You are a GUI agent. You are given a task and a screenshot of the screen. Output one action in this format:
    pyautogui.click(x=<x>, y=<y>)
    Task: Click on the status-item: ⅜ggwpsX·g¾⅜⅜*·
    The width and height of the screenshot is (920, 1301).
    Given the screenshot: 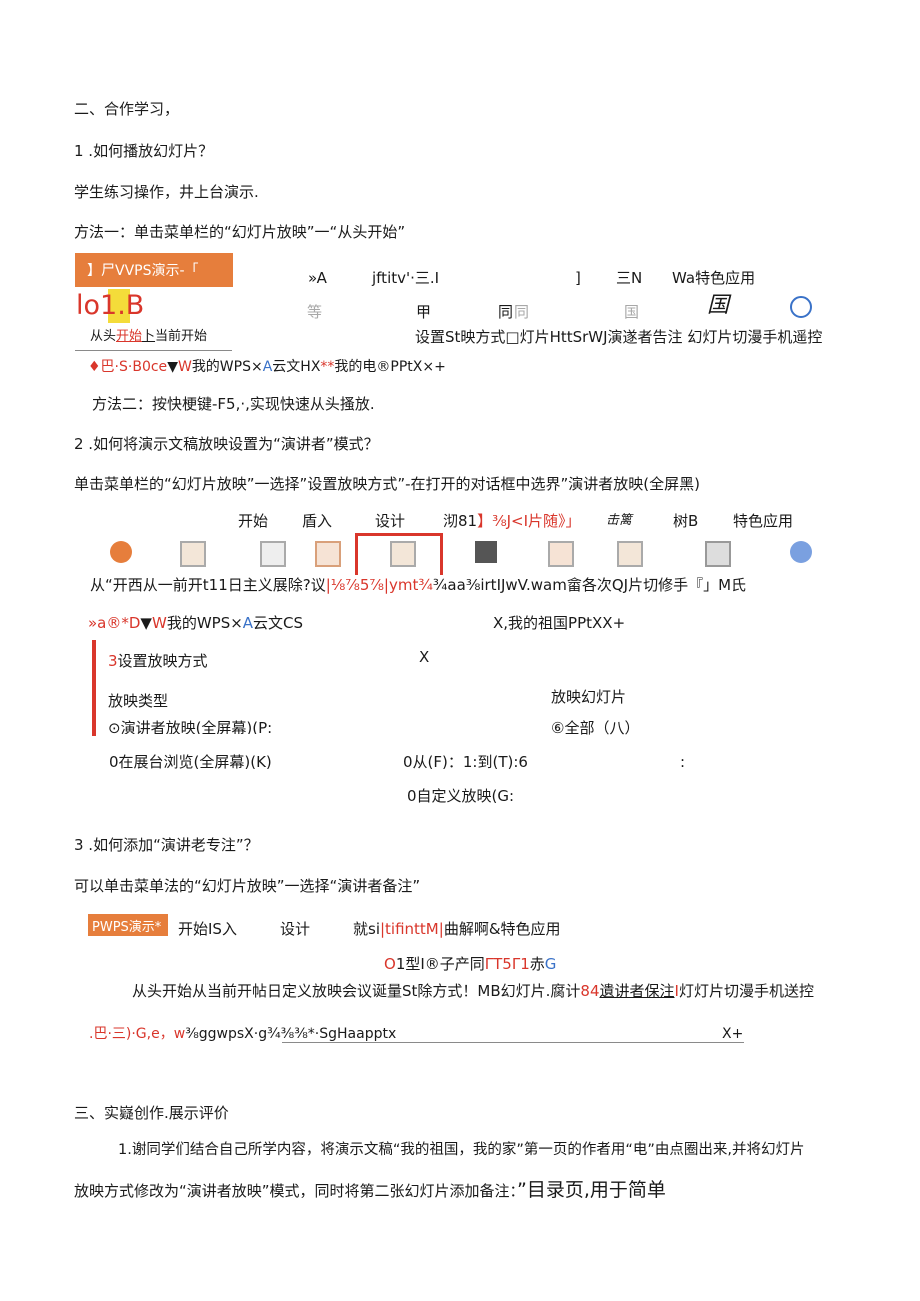 What is the action you would take?
    pyautogui.click(x=252, y=1034)
    